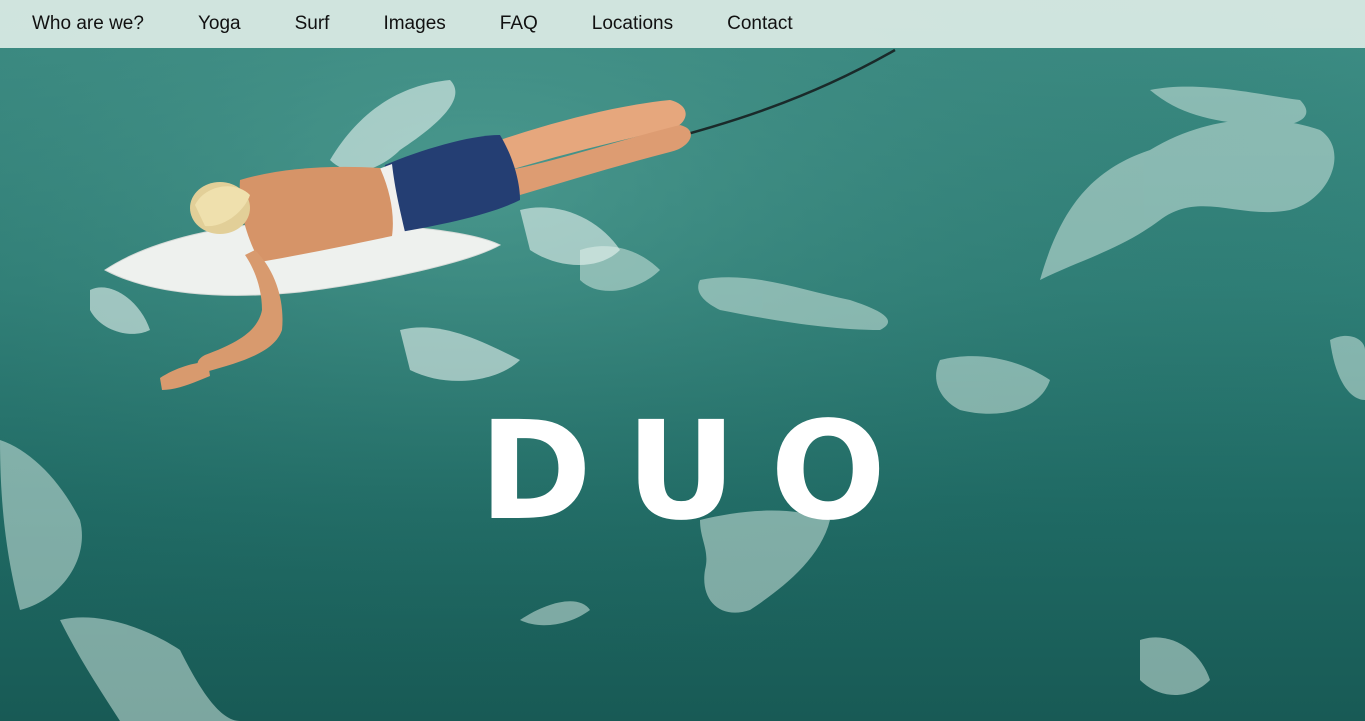 The height and width of the screenshot is (721, 1365). I want to click on nav-link-yoga: Yoga, so click(219, 24).